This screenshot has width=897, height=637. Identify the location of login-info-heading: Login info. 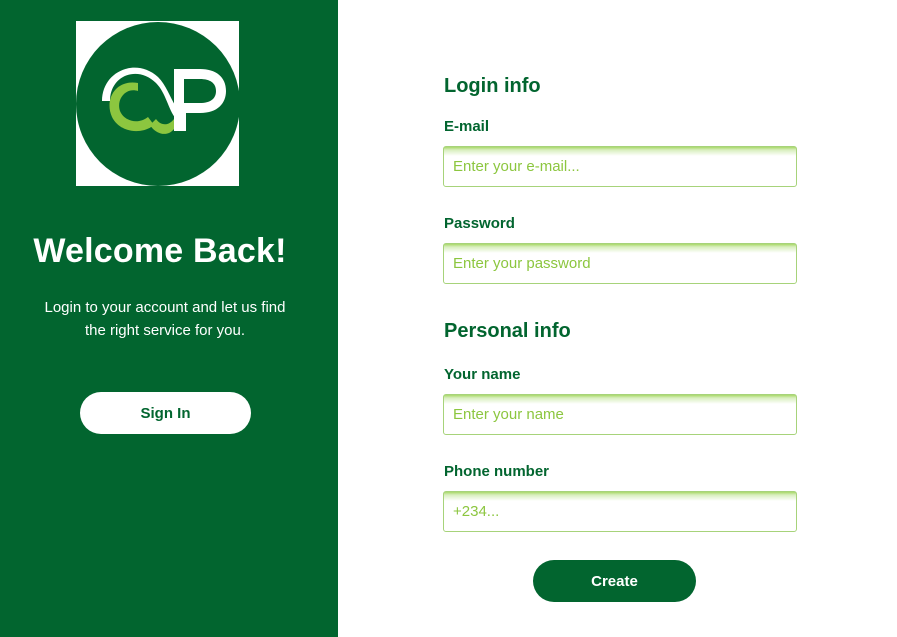
(492, 86).